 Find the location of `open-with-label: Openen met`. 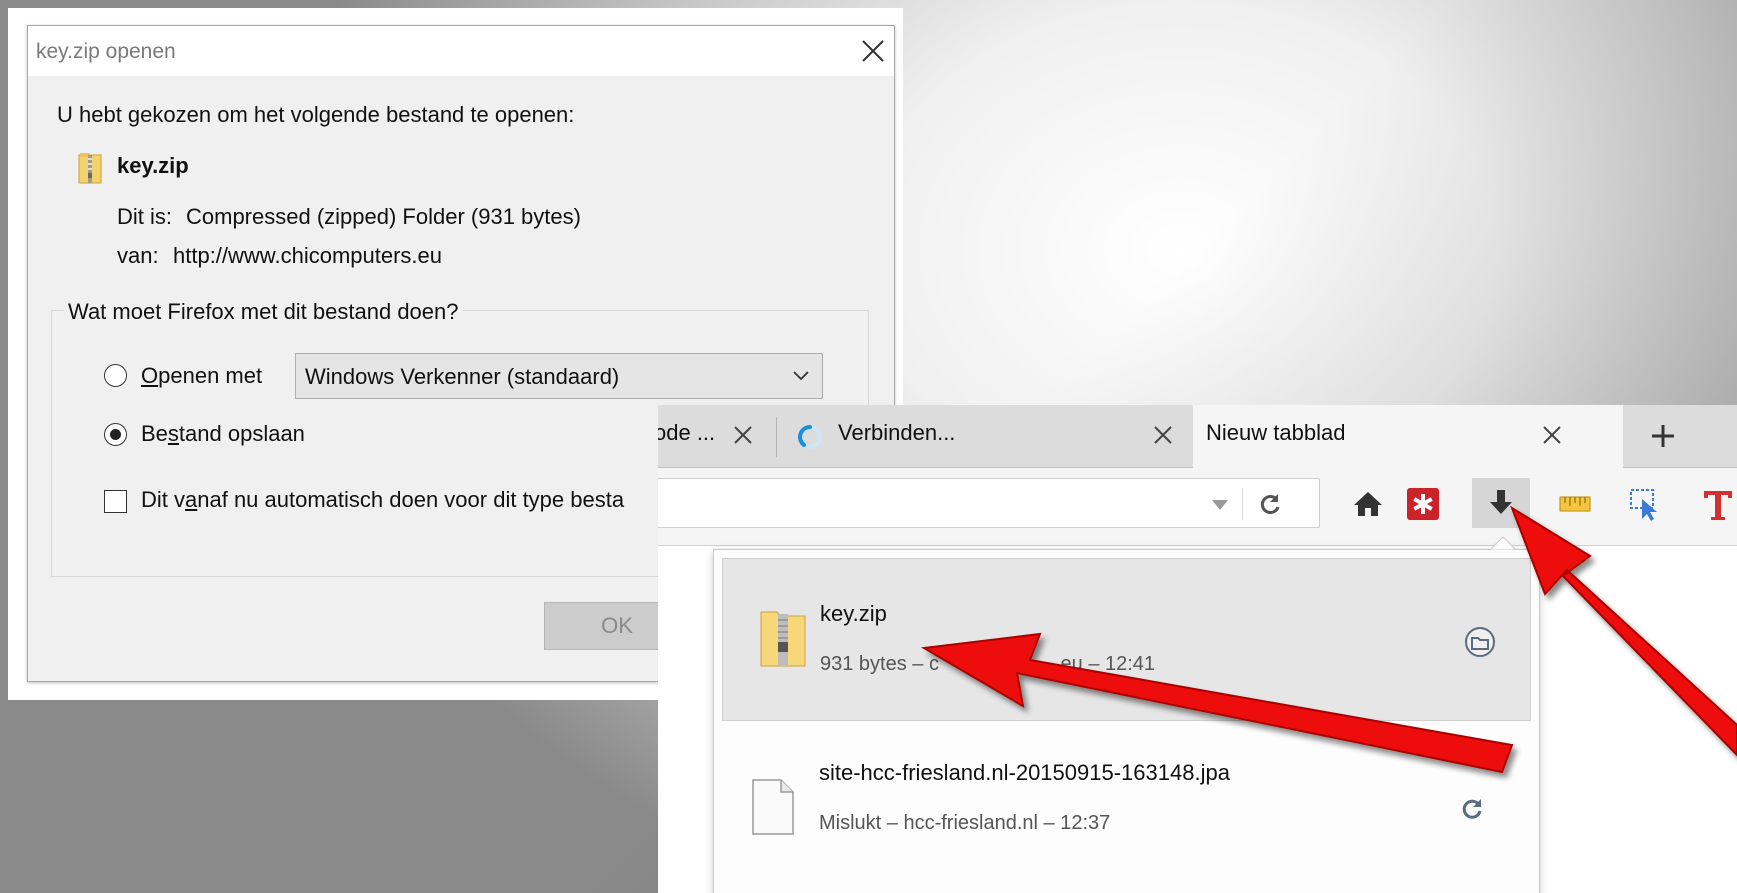

open-with-label: Openen met is located at coordinates (201, 376).